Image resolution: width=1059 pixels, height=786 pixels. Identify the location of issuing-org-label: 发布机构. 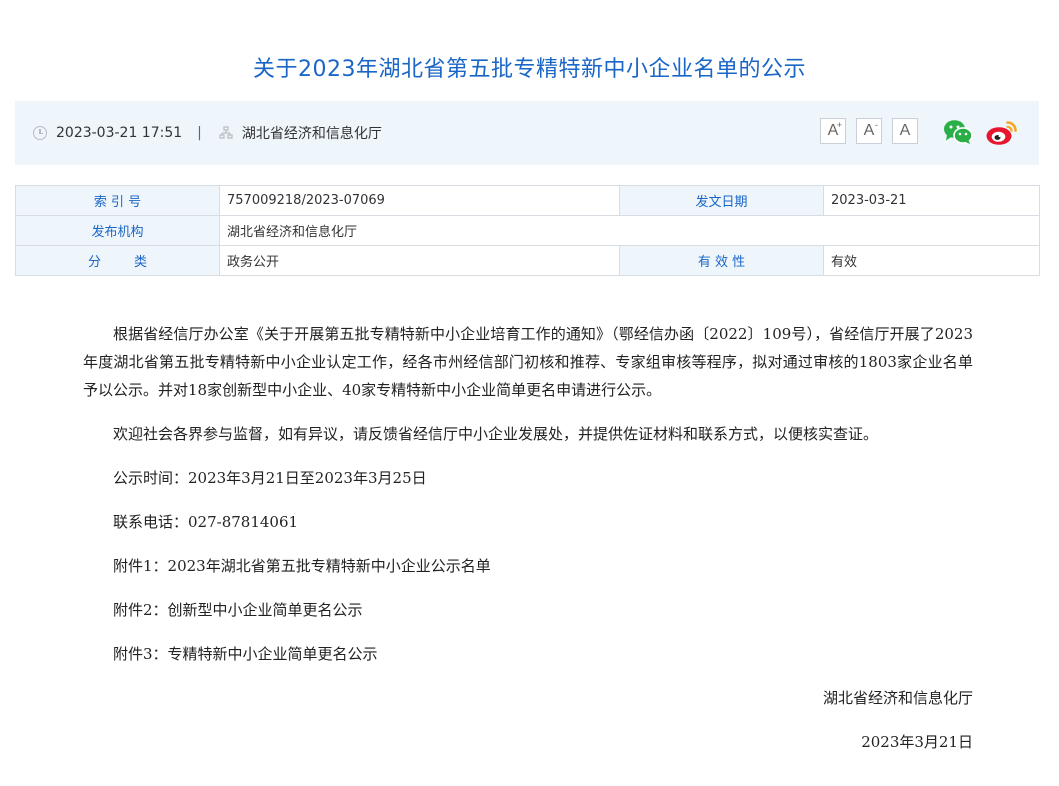
(117, 230).